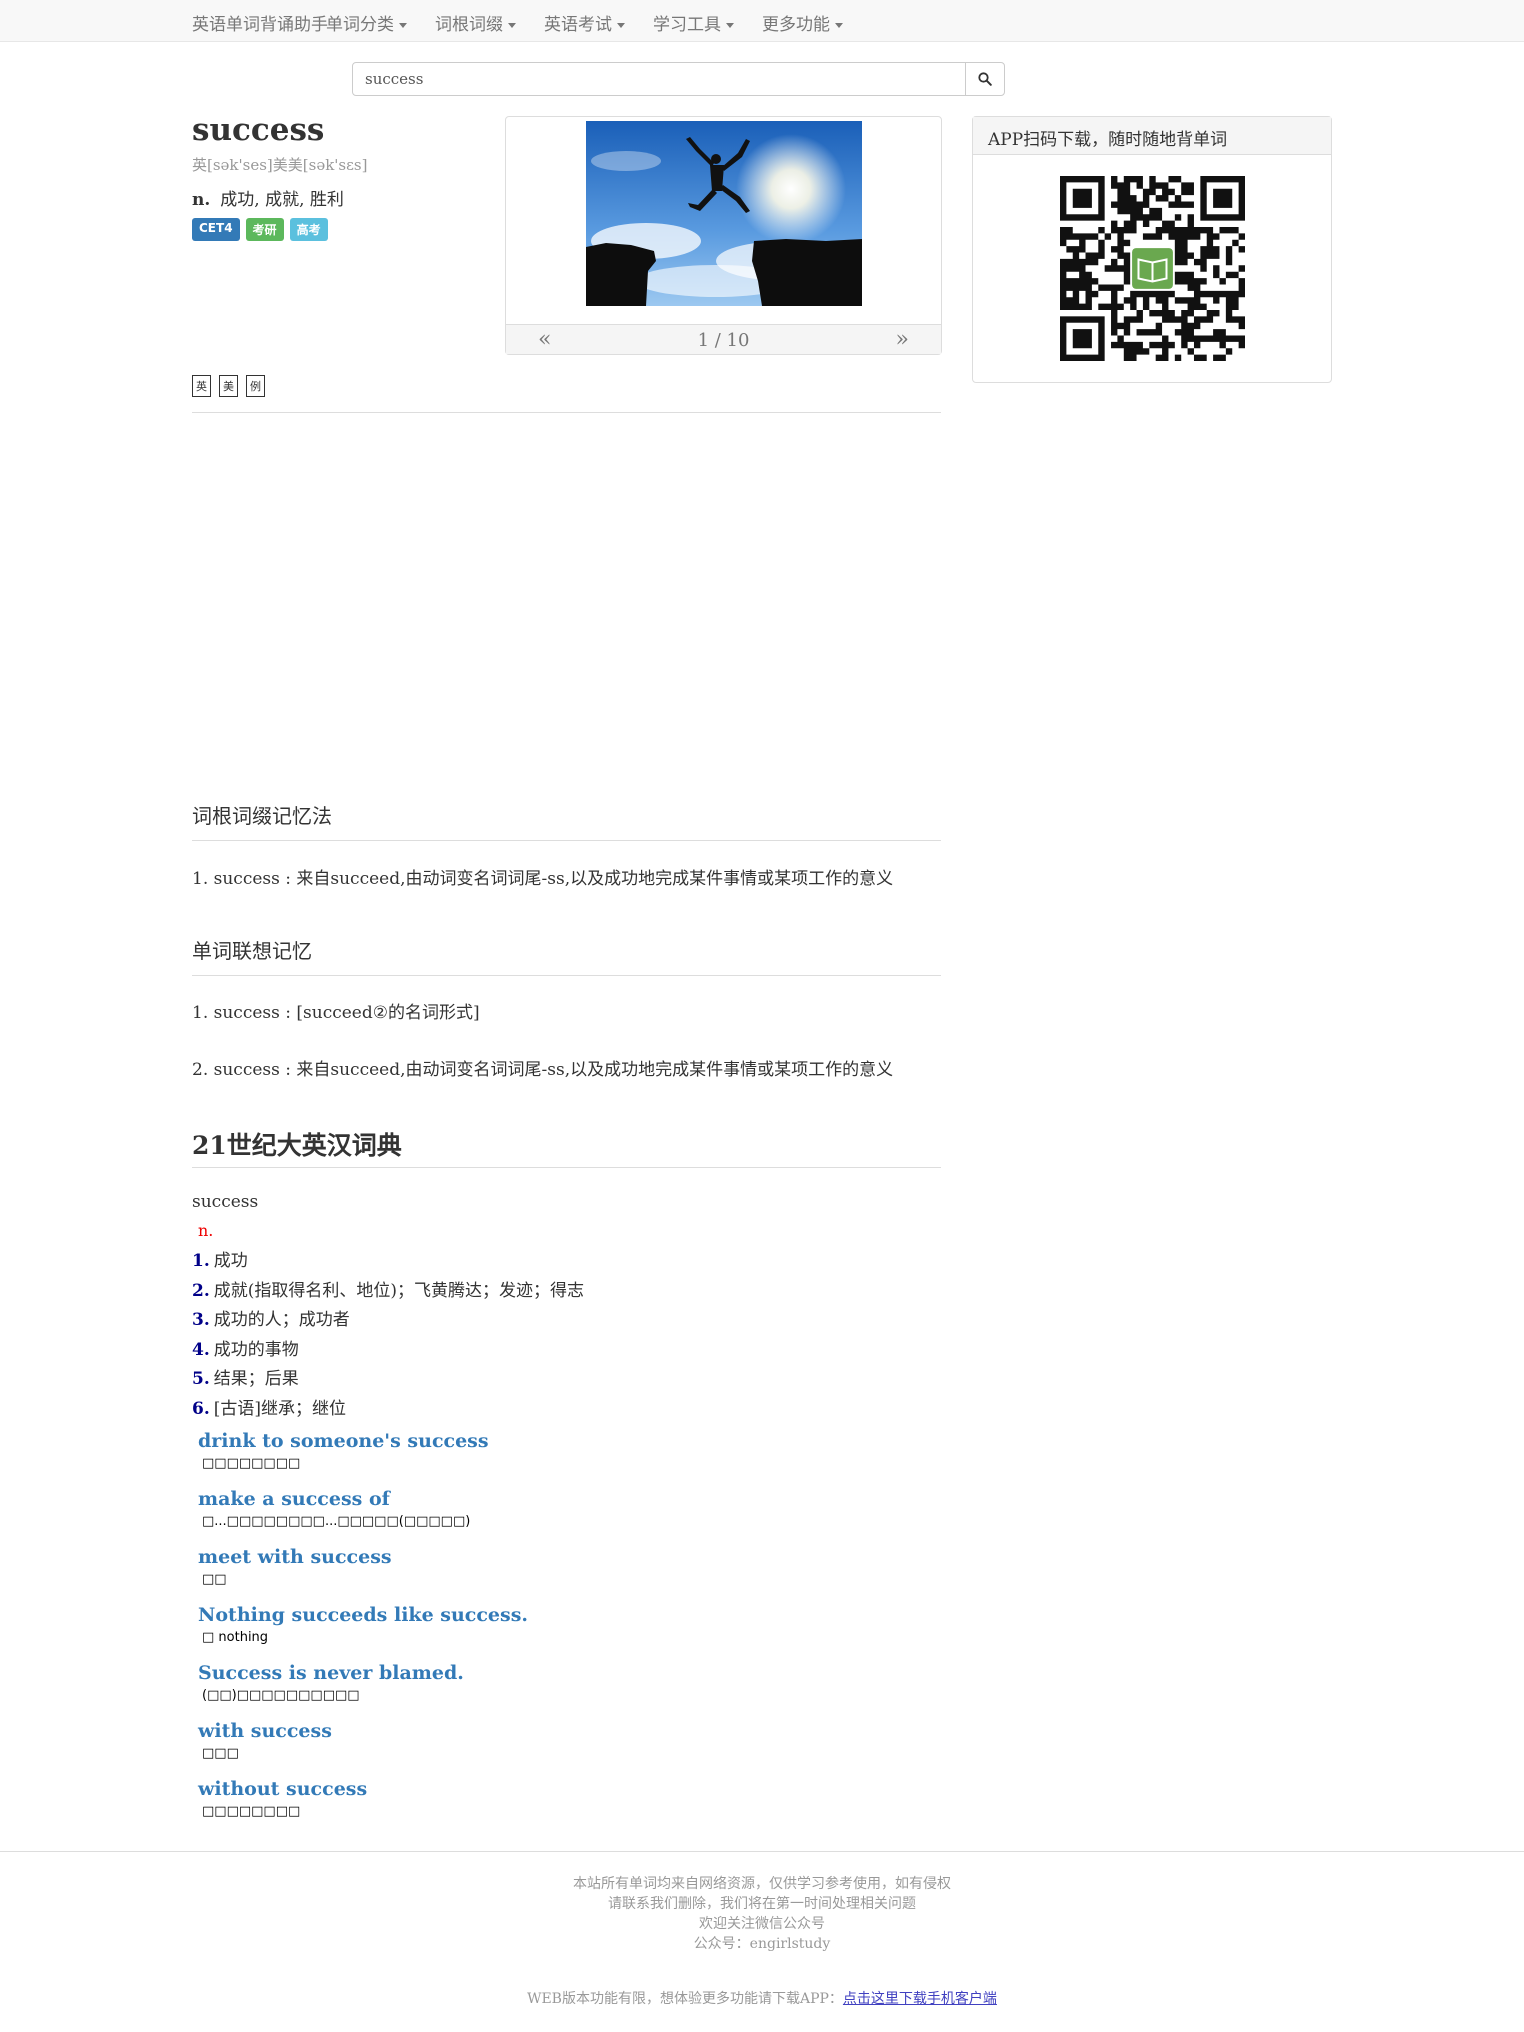 The width and height of the screenshot is (1524, 2032). I want to click on sense-item: 4. 成功的事物, so click(245, 1349).